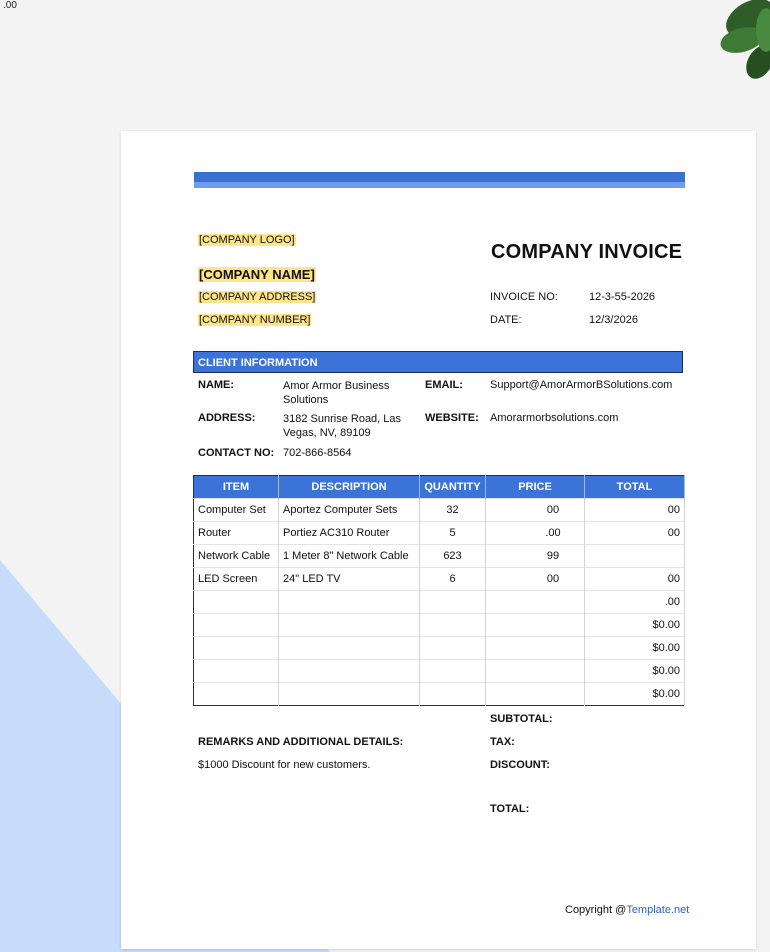 Image resolution: width=770 pixels, height=952 pixels. I want to click on cell-total, so click(634, 556).